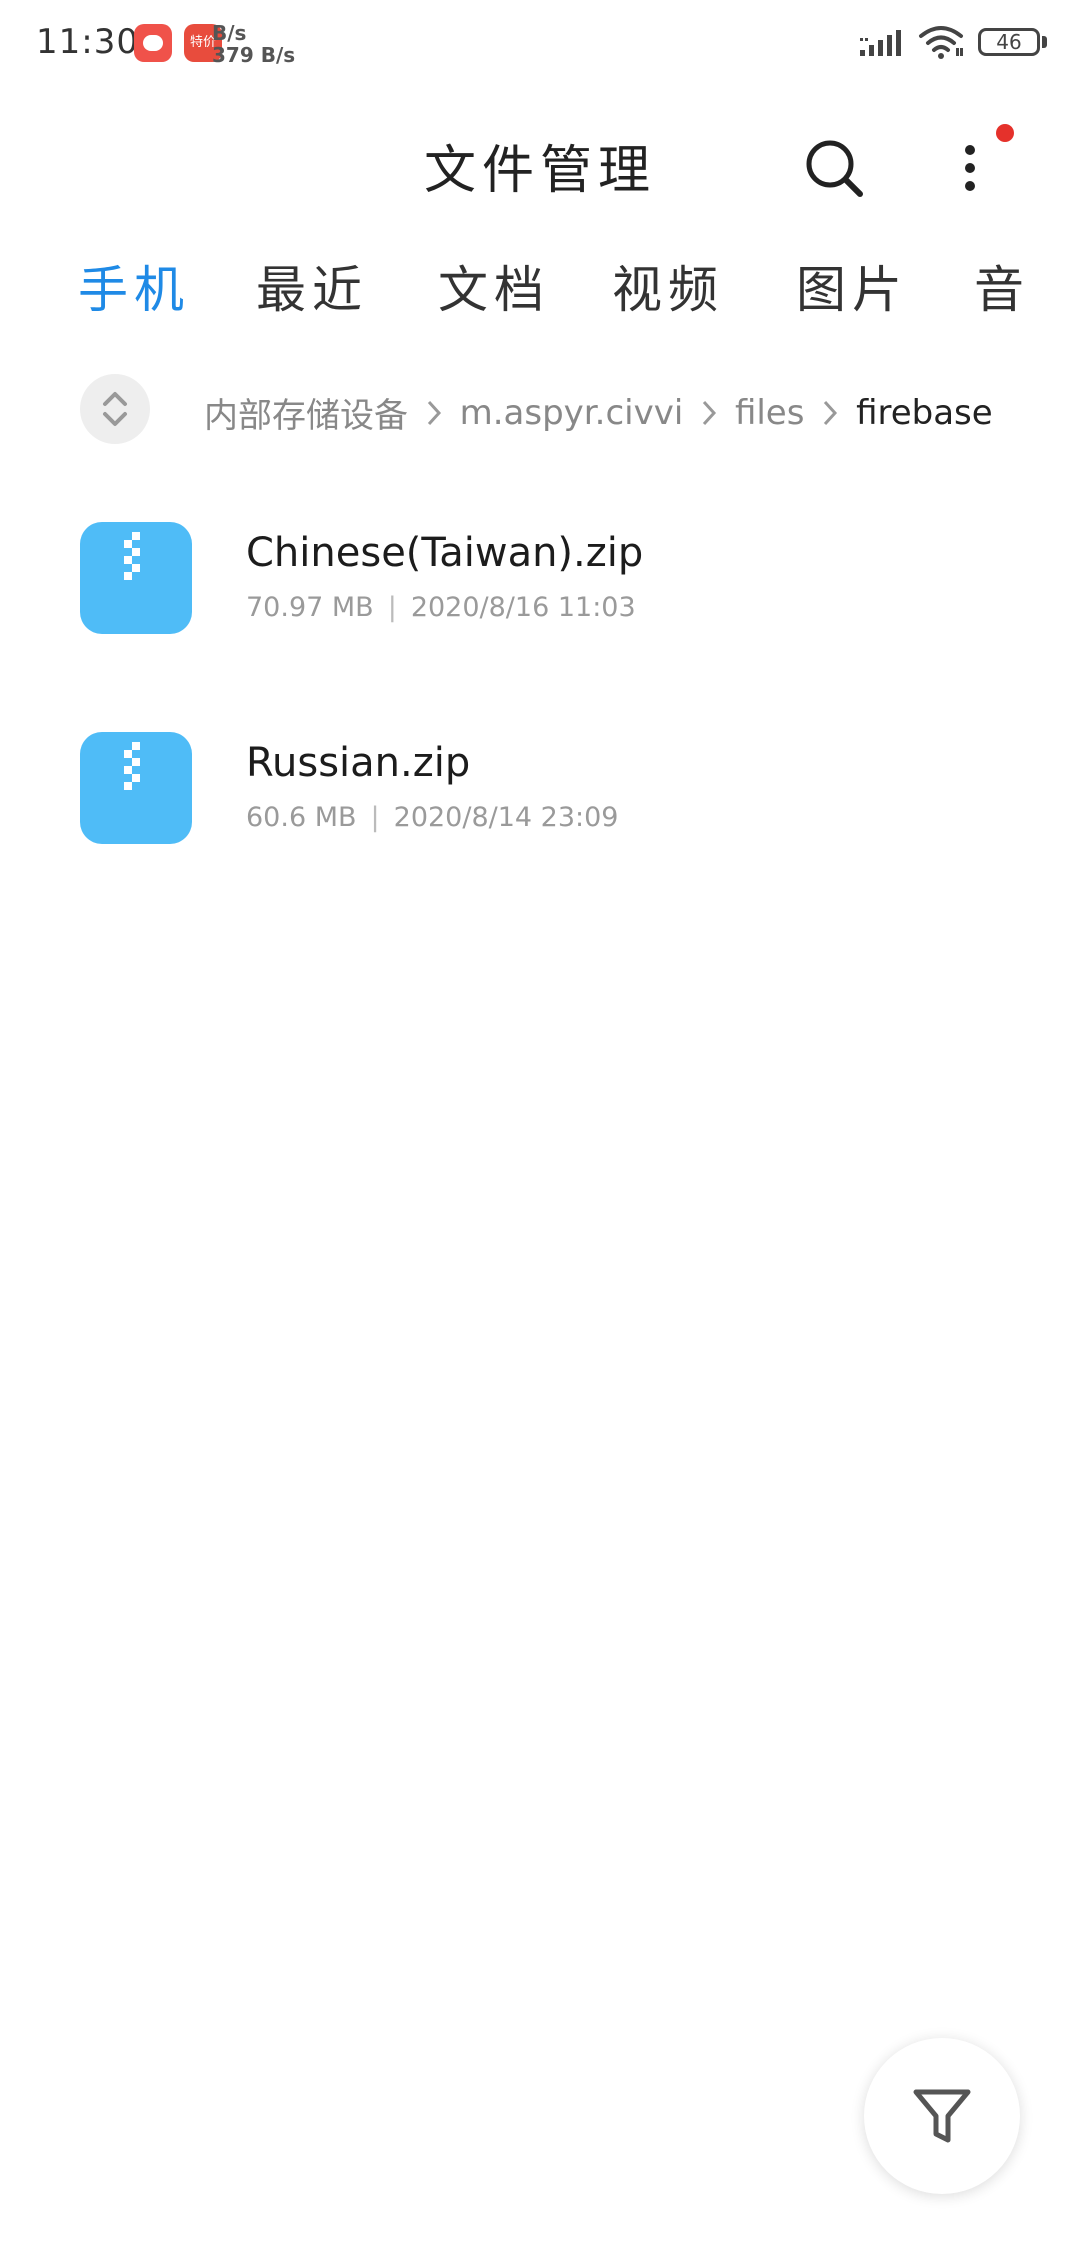 This screenshot has height=2248, width=1080. Describe the element at coordinates (539, 171) in the screenshot. I see `page-title: 文件管理` at that location.